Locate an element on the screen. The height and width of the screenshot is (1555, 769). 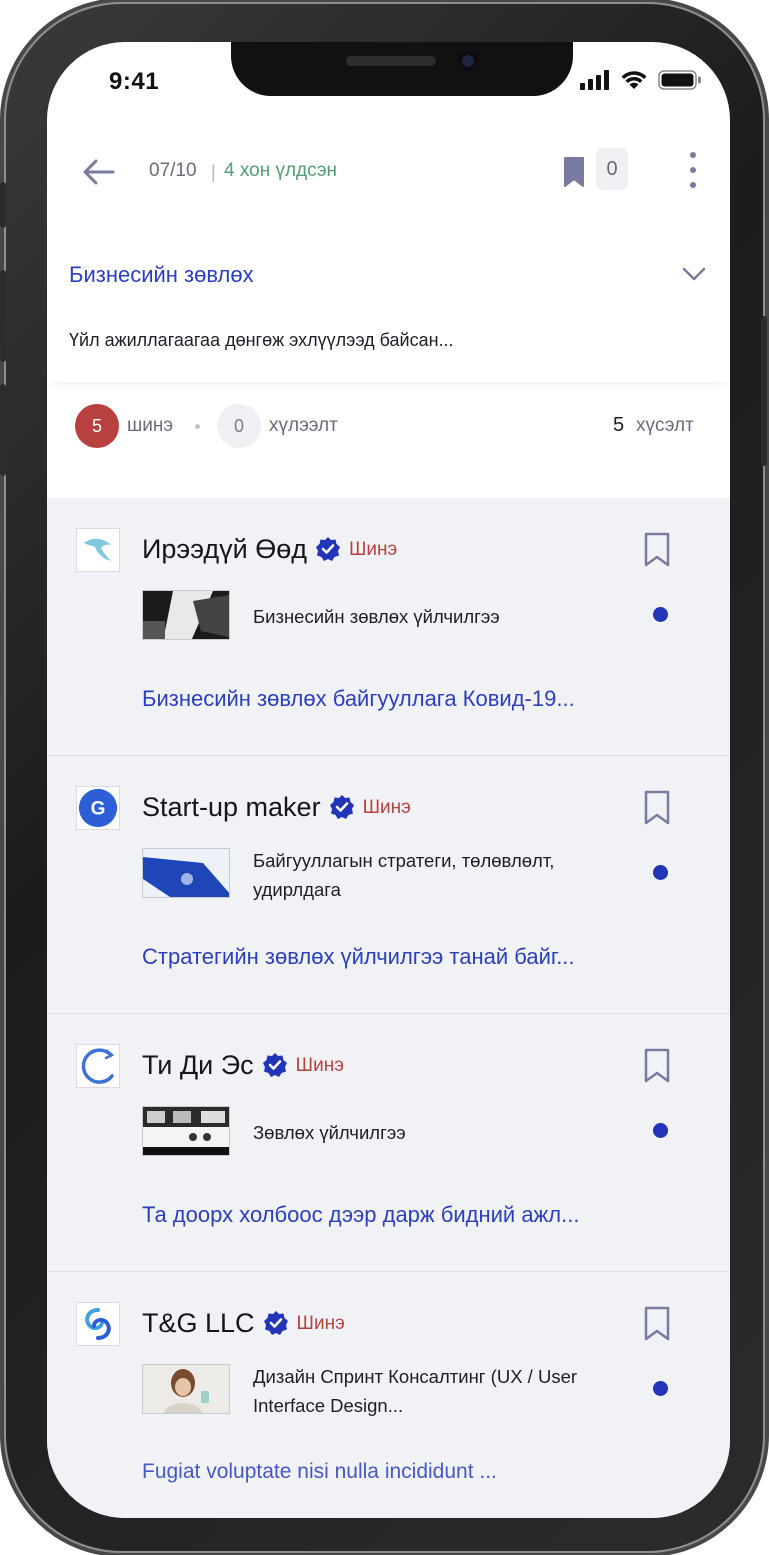
new-count-badge: 5 is located at coordinates (97, 426).